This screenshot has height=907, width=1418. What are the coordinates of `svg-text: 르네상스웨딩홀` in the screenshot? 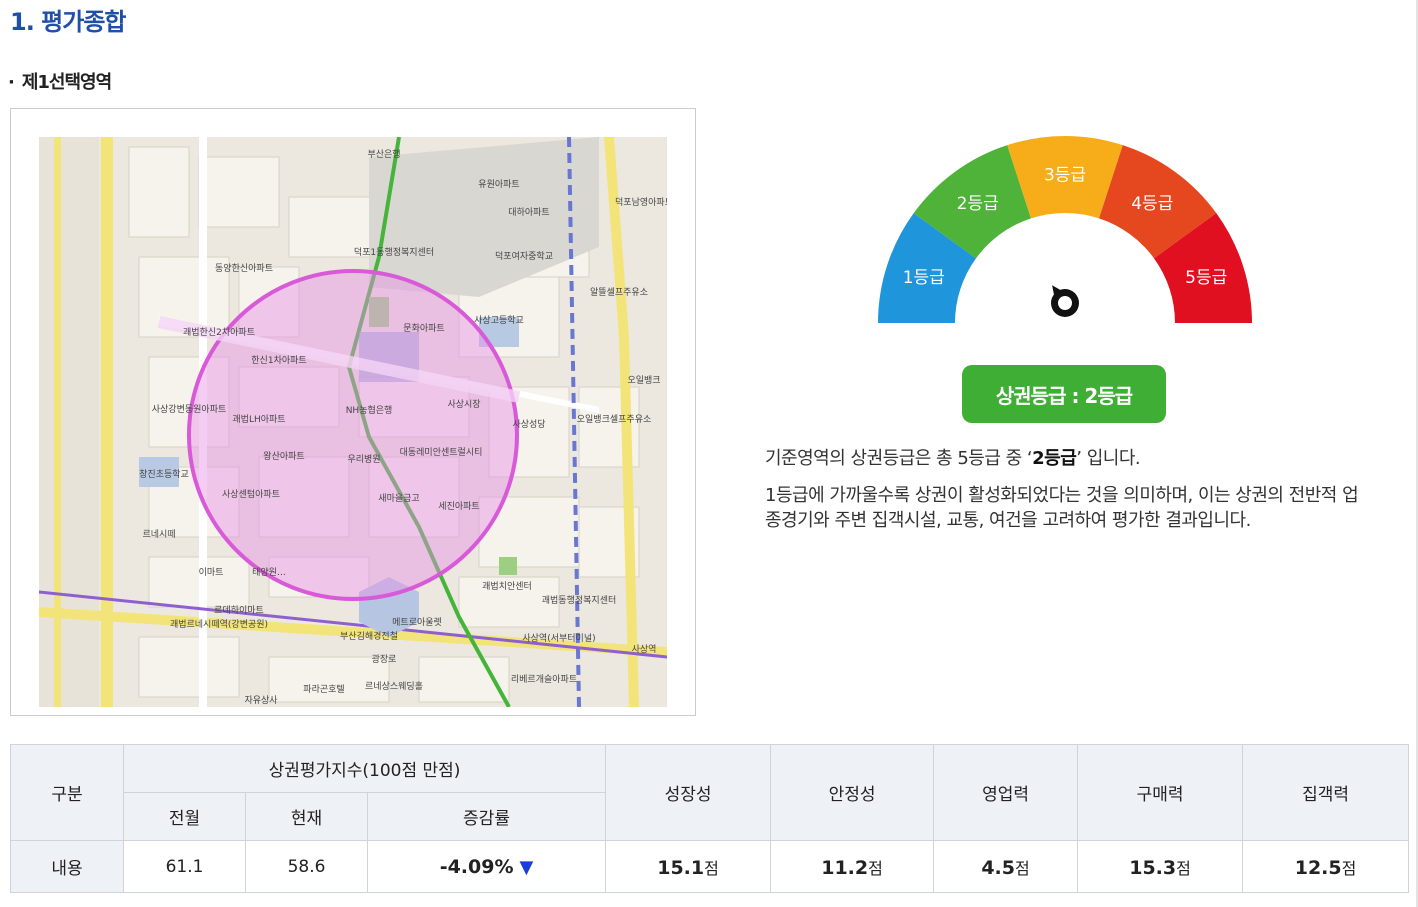 It's located at (394, 686).